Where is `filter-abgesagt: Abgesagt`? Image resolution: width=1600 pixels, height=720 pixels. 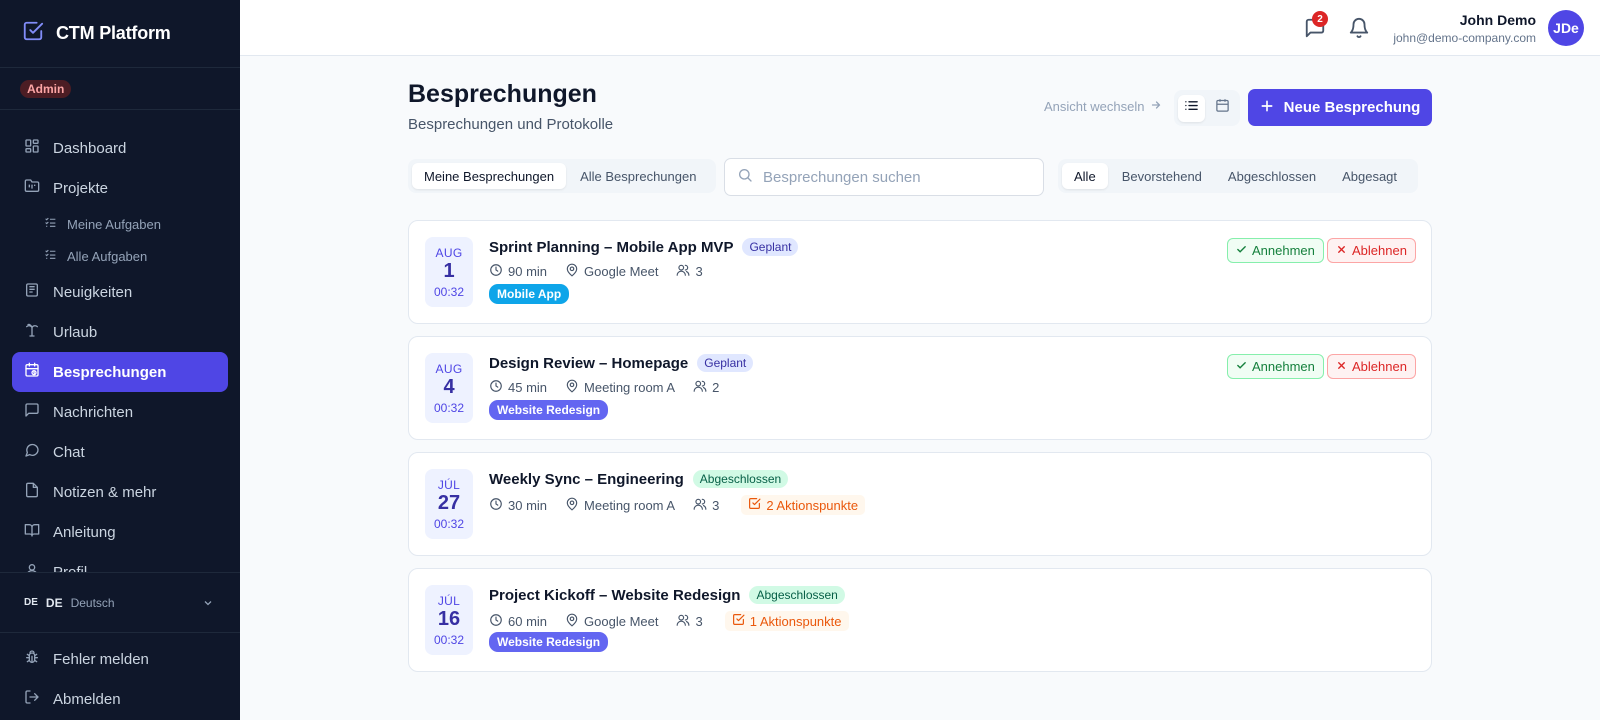 filter-abgesagt: Abgesagt is located at coordinates (1369, 176).